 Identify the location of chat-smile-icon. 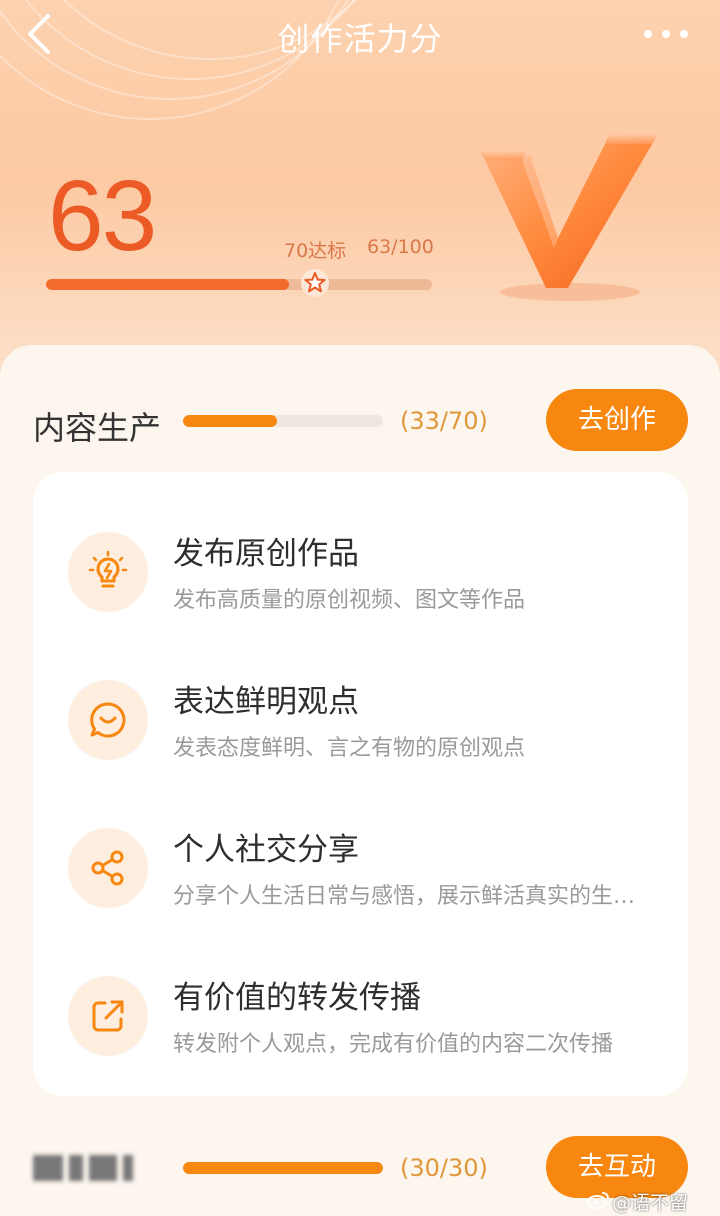
(108, 720).